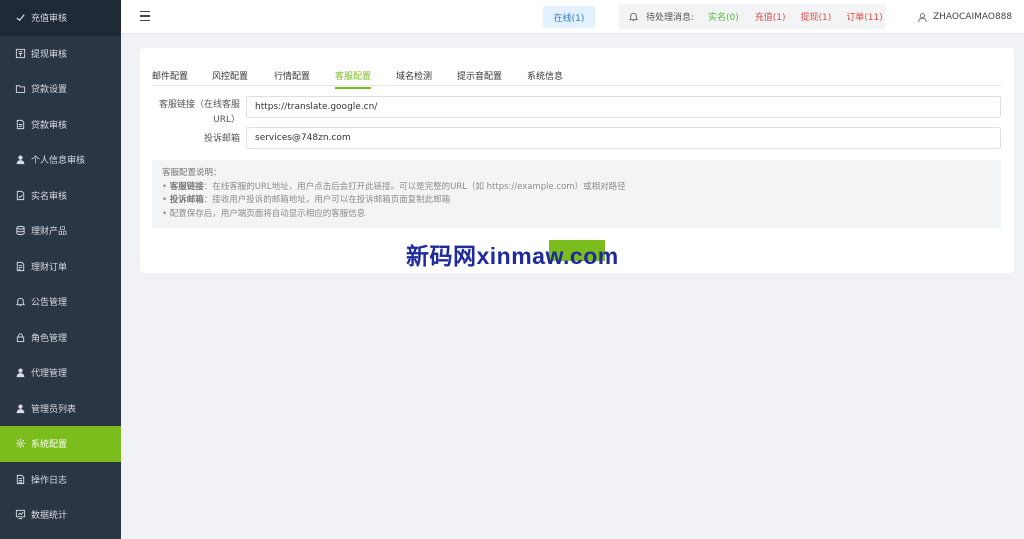  I want to click on log-icon, so click(20, 479).